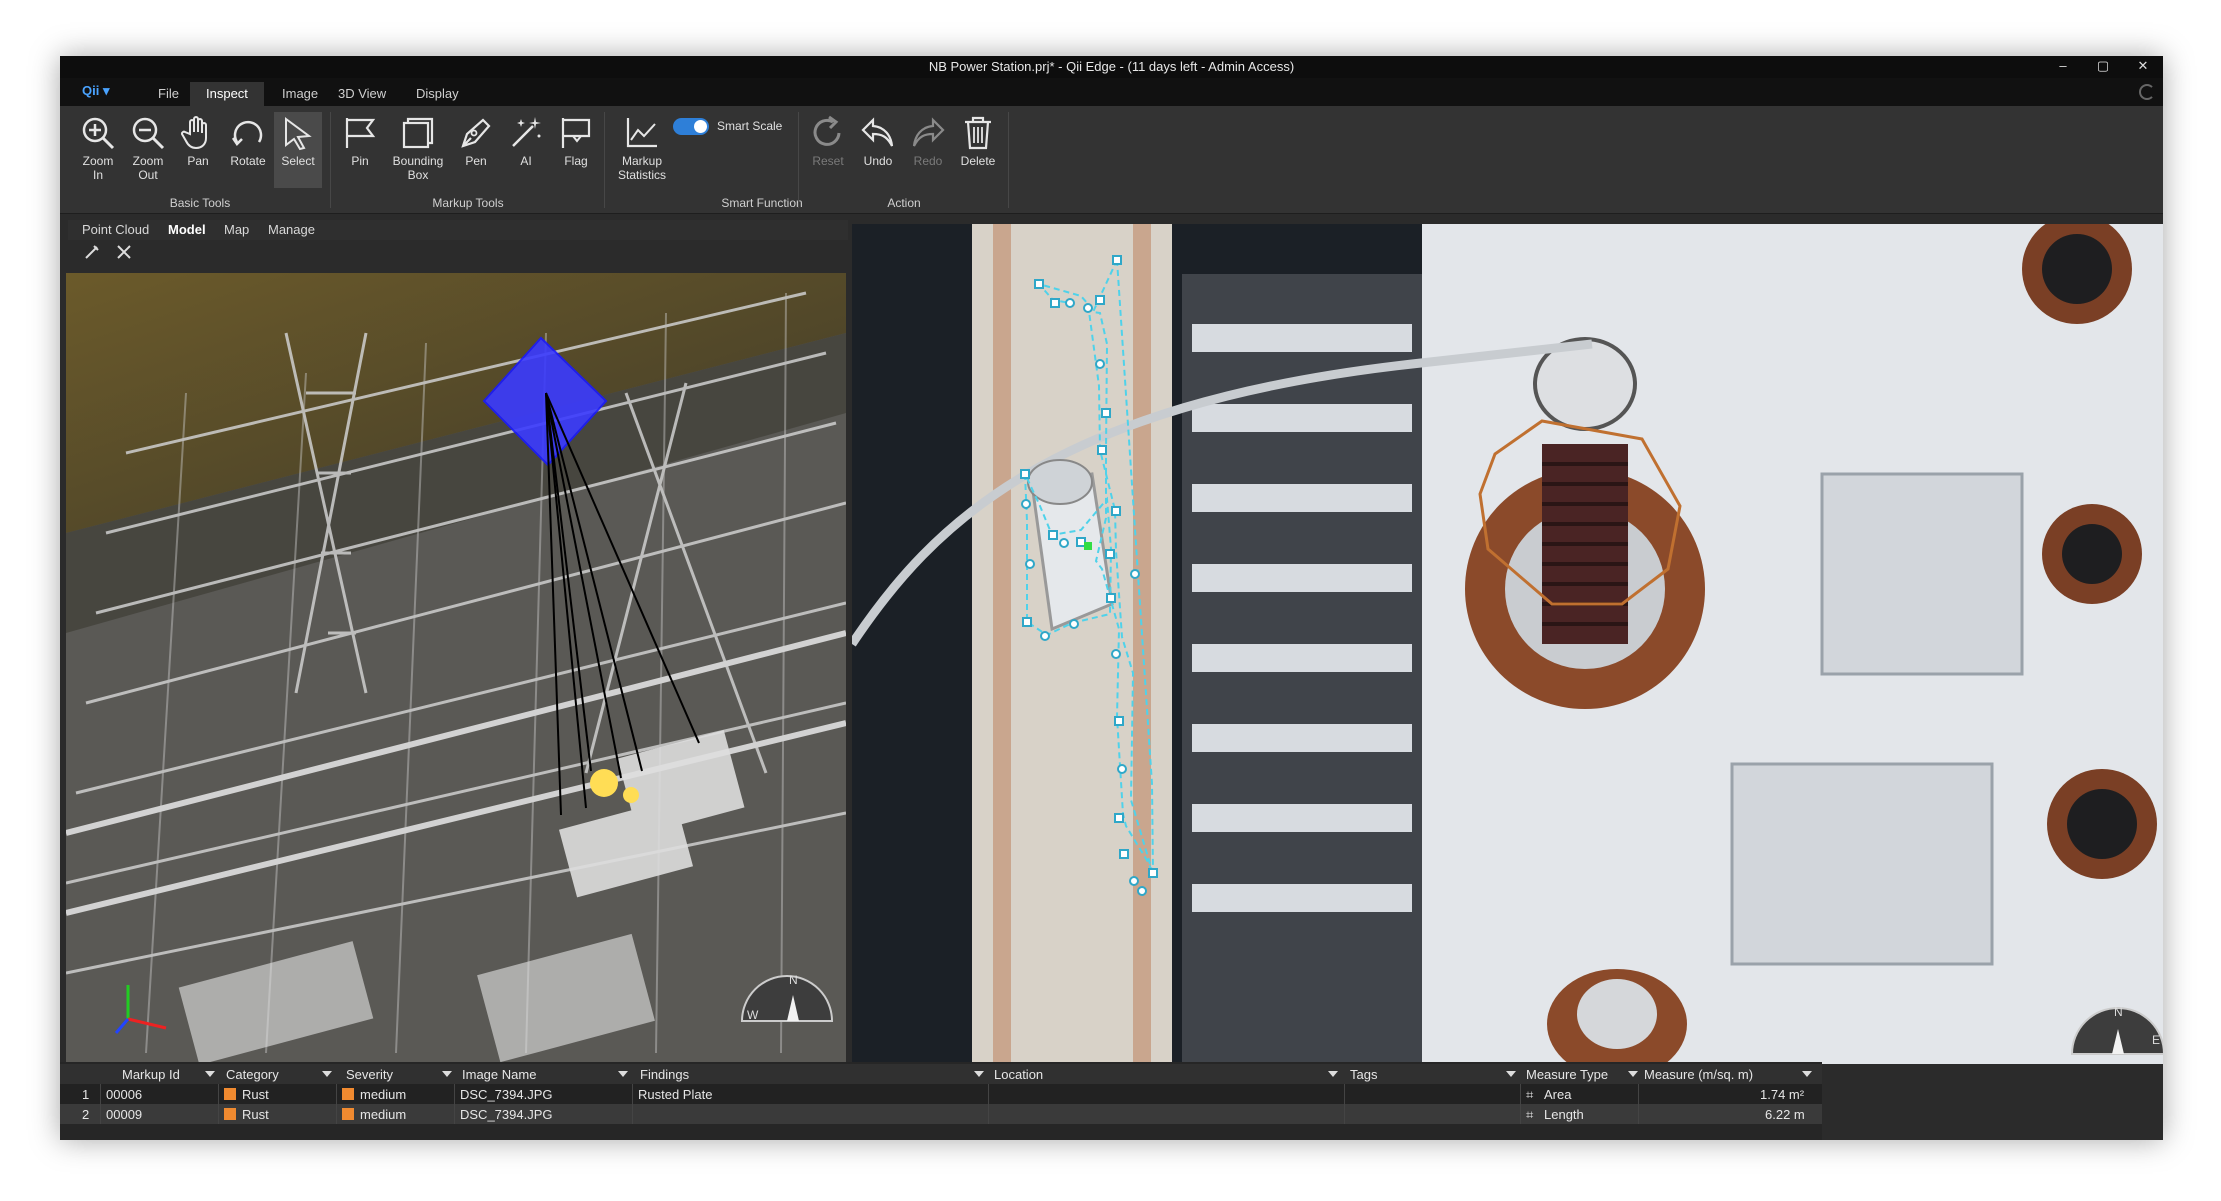  What do you see at coordinates (878, 140) in the screenshot?
I see `undo-button: Undo` at bounding box center [878, 140].